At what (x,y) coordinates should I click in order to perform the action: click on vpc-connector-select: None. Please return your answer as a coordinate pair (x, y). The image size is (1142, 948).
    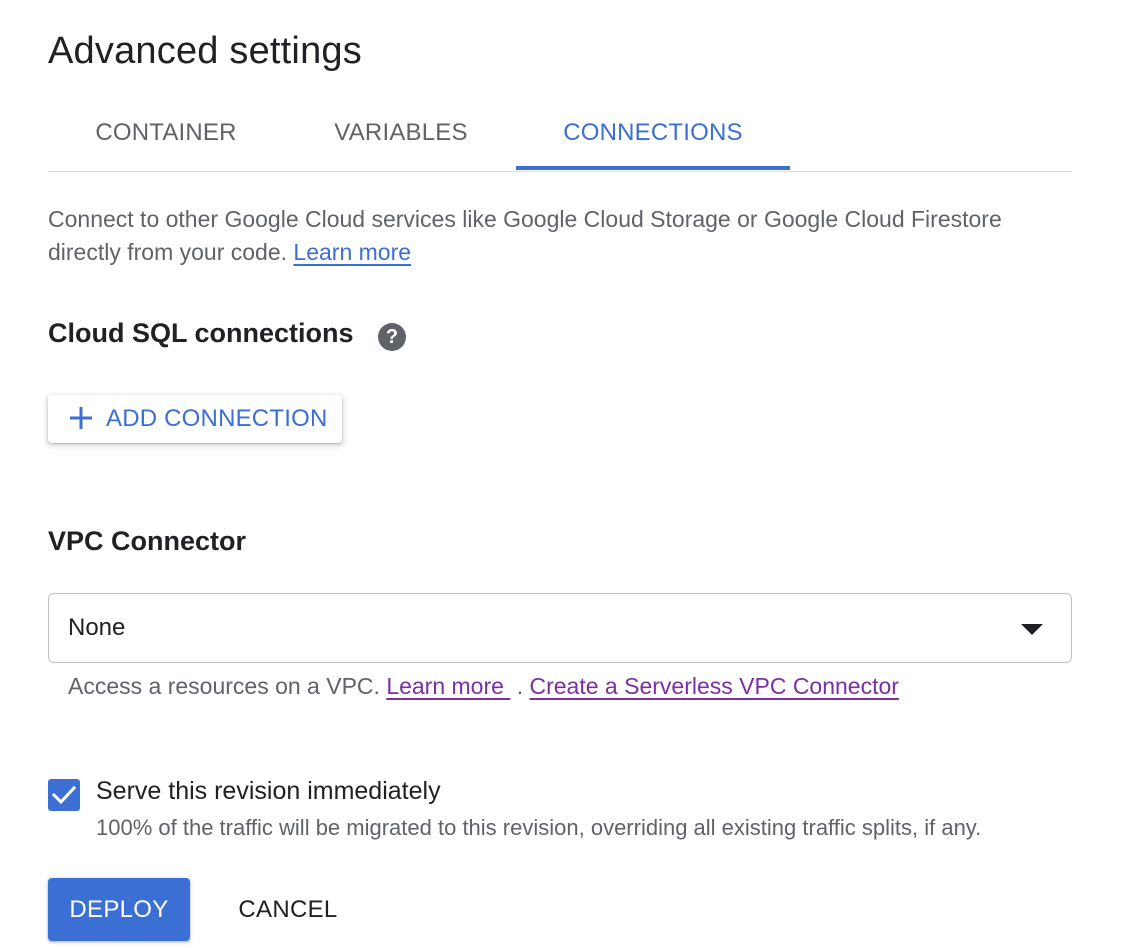
    Looking at the image, I should click on (560, 628).